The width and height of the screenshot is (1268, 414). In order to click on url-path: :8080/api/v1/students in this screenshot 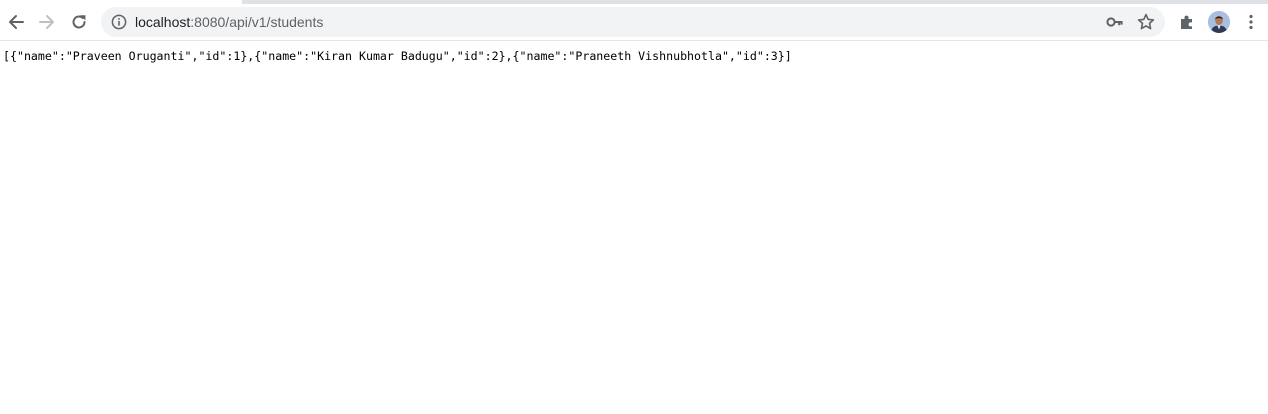, I will do `click(257, 22)`.